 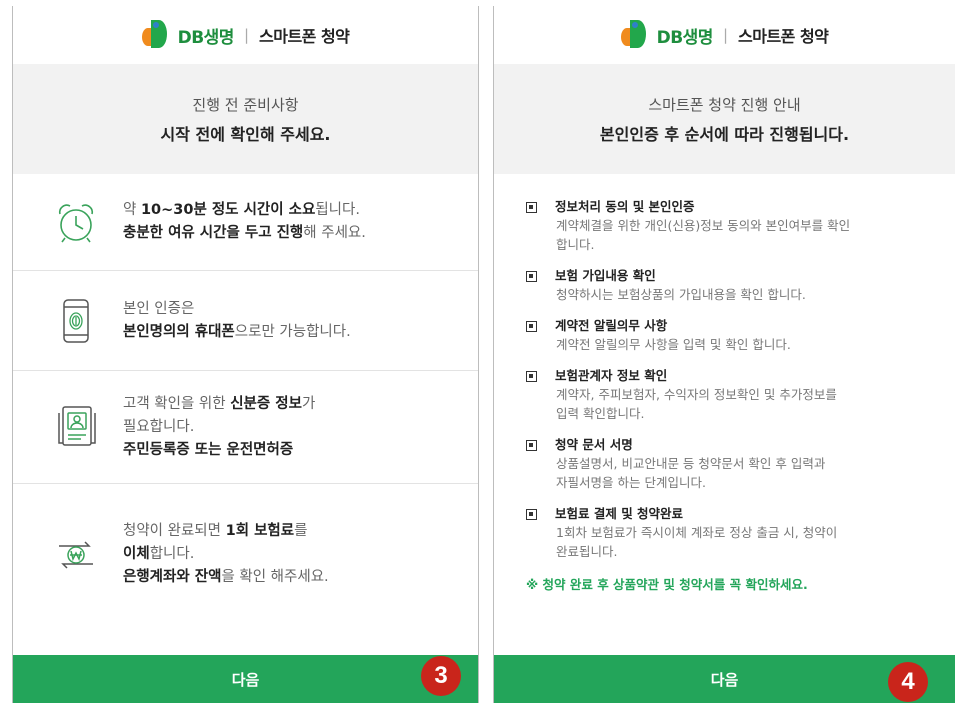 I want to click on step-title: 정보처리 동의 및 본인인증, so click(x=625, y=206).